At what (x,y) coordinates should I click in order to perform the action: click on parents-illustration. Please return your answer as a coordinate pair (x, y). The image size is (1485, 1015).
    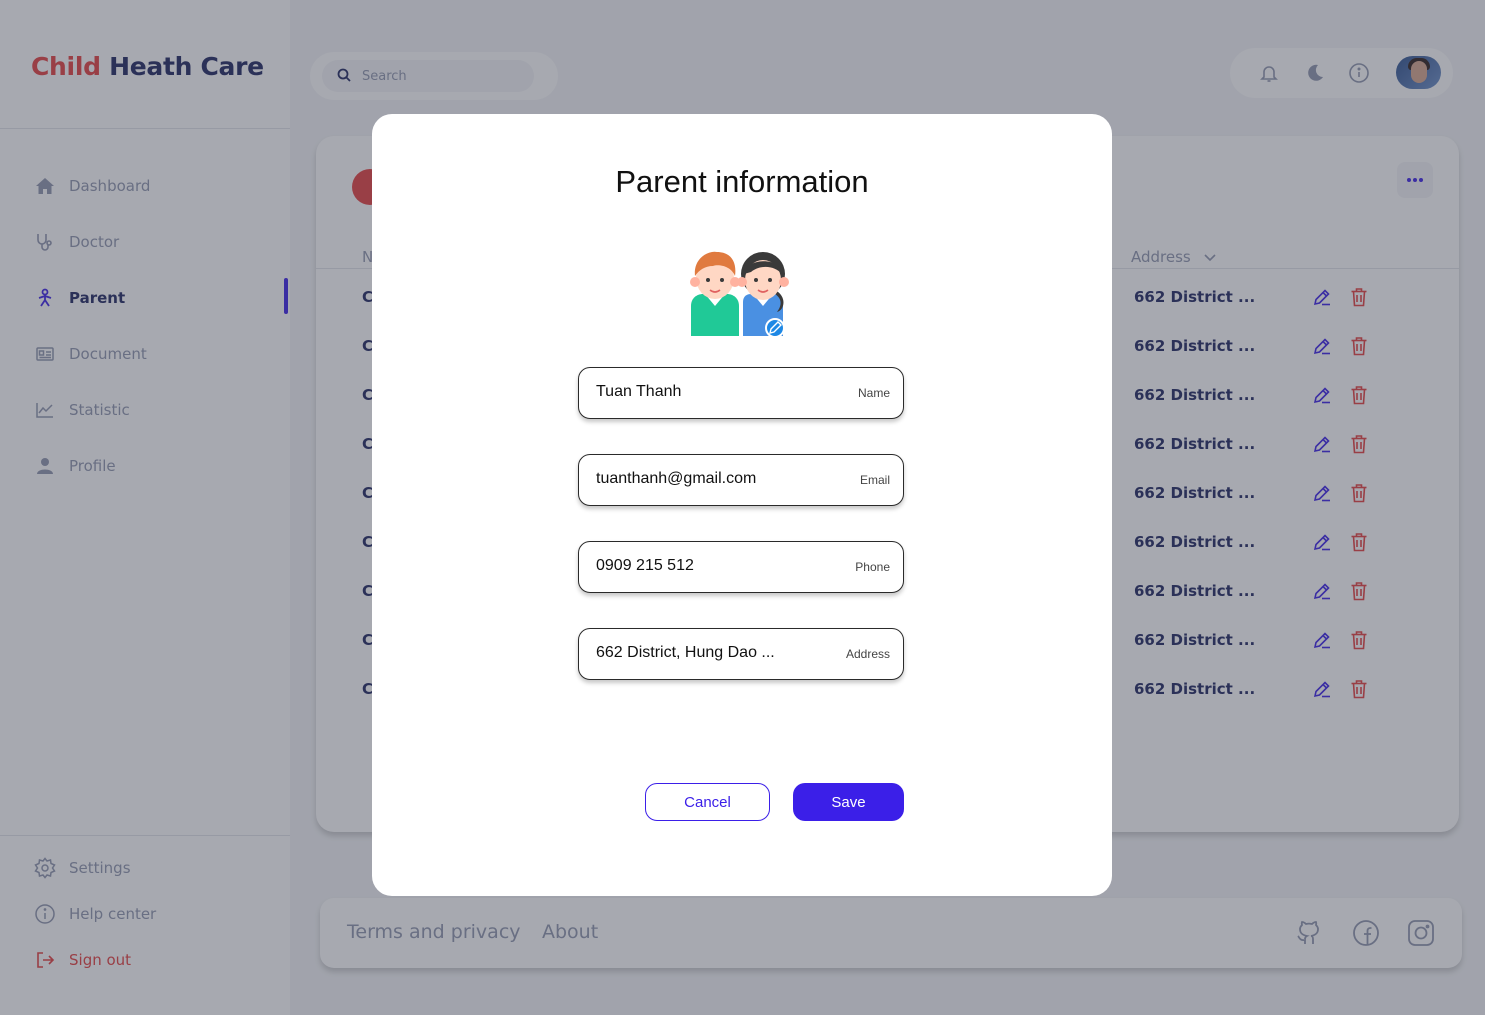
    Looking at the image, I should click on (742, 289).